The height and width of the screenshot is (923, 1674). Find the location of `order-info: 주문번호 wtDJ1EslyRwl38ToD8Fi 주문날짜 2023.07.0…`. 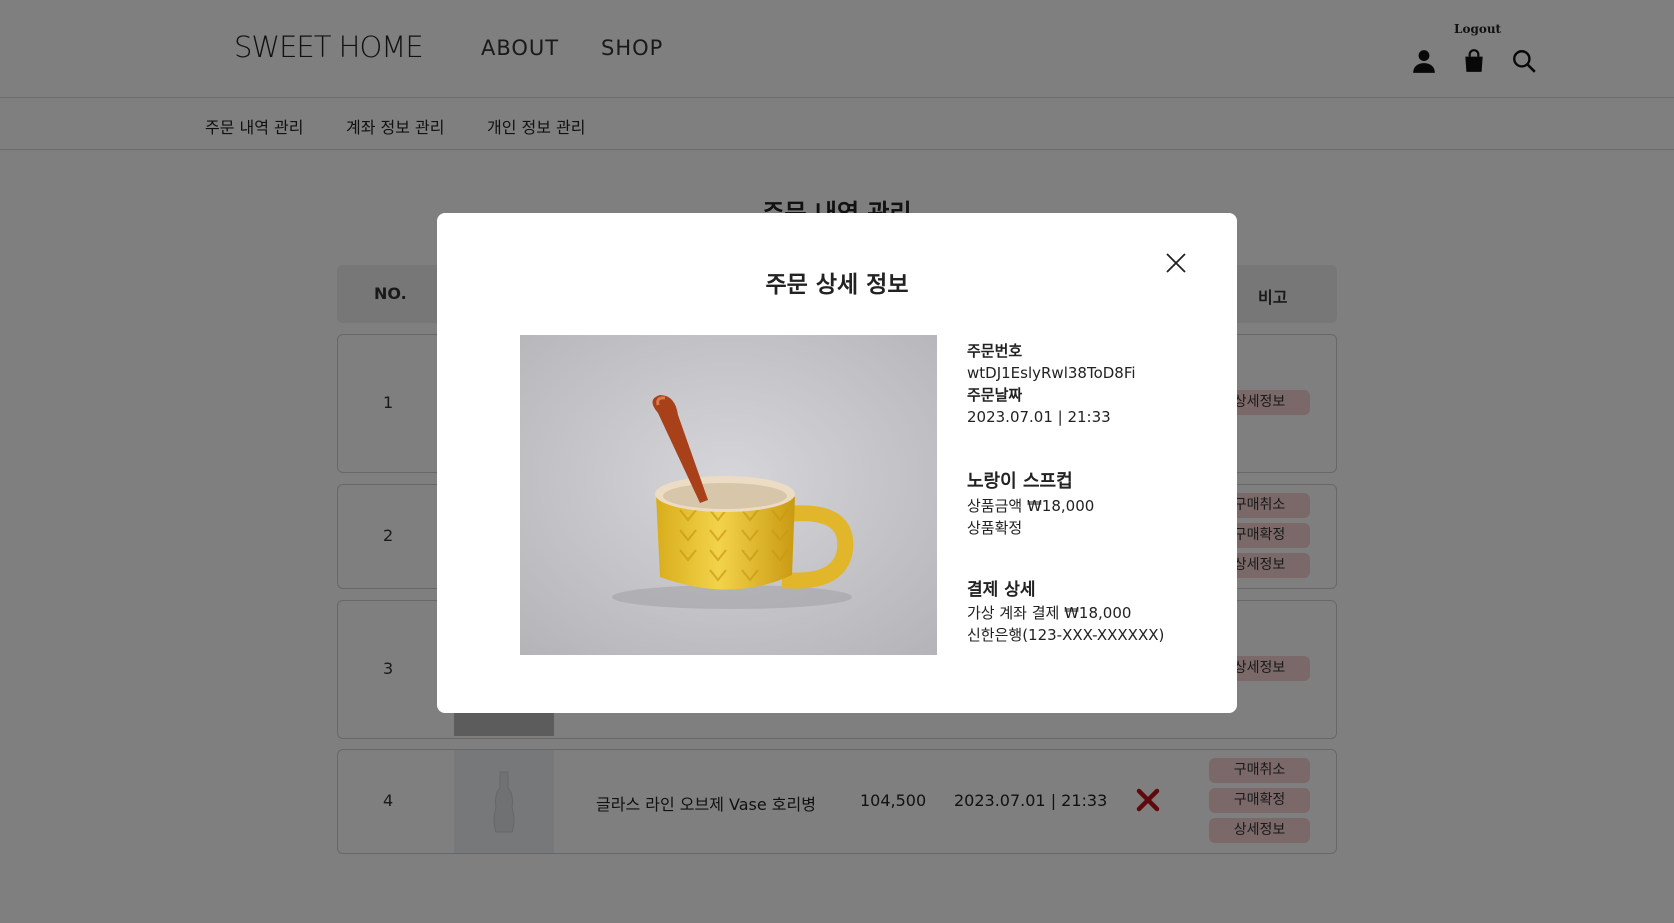

order-info: 주문번호 wtDJ1EslyRwl38ToD8Fi 주문날짜 2023.07.0… is located at coordinates (1051, 384).